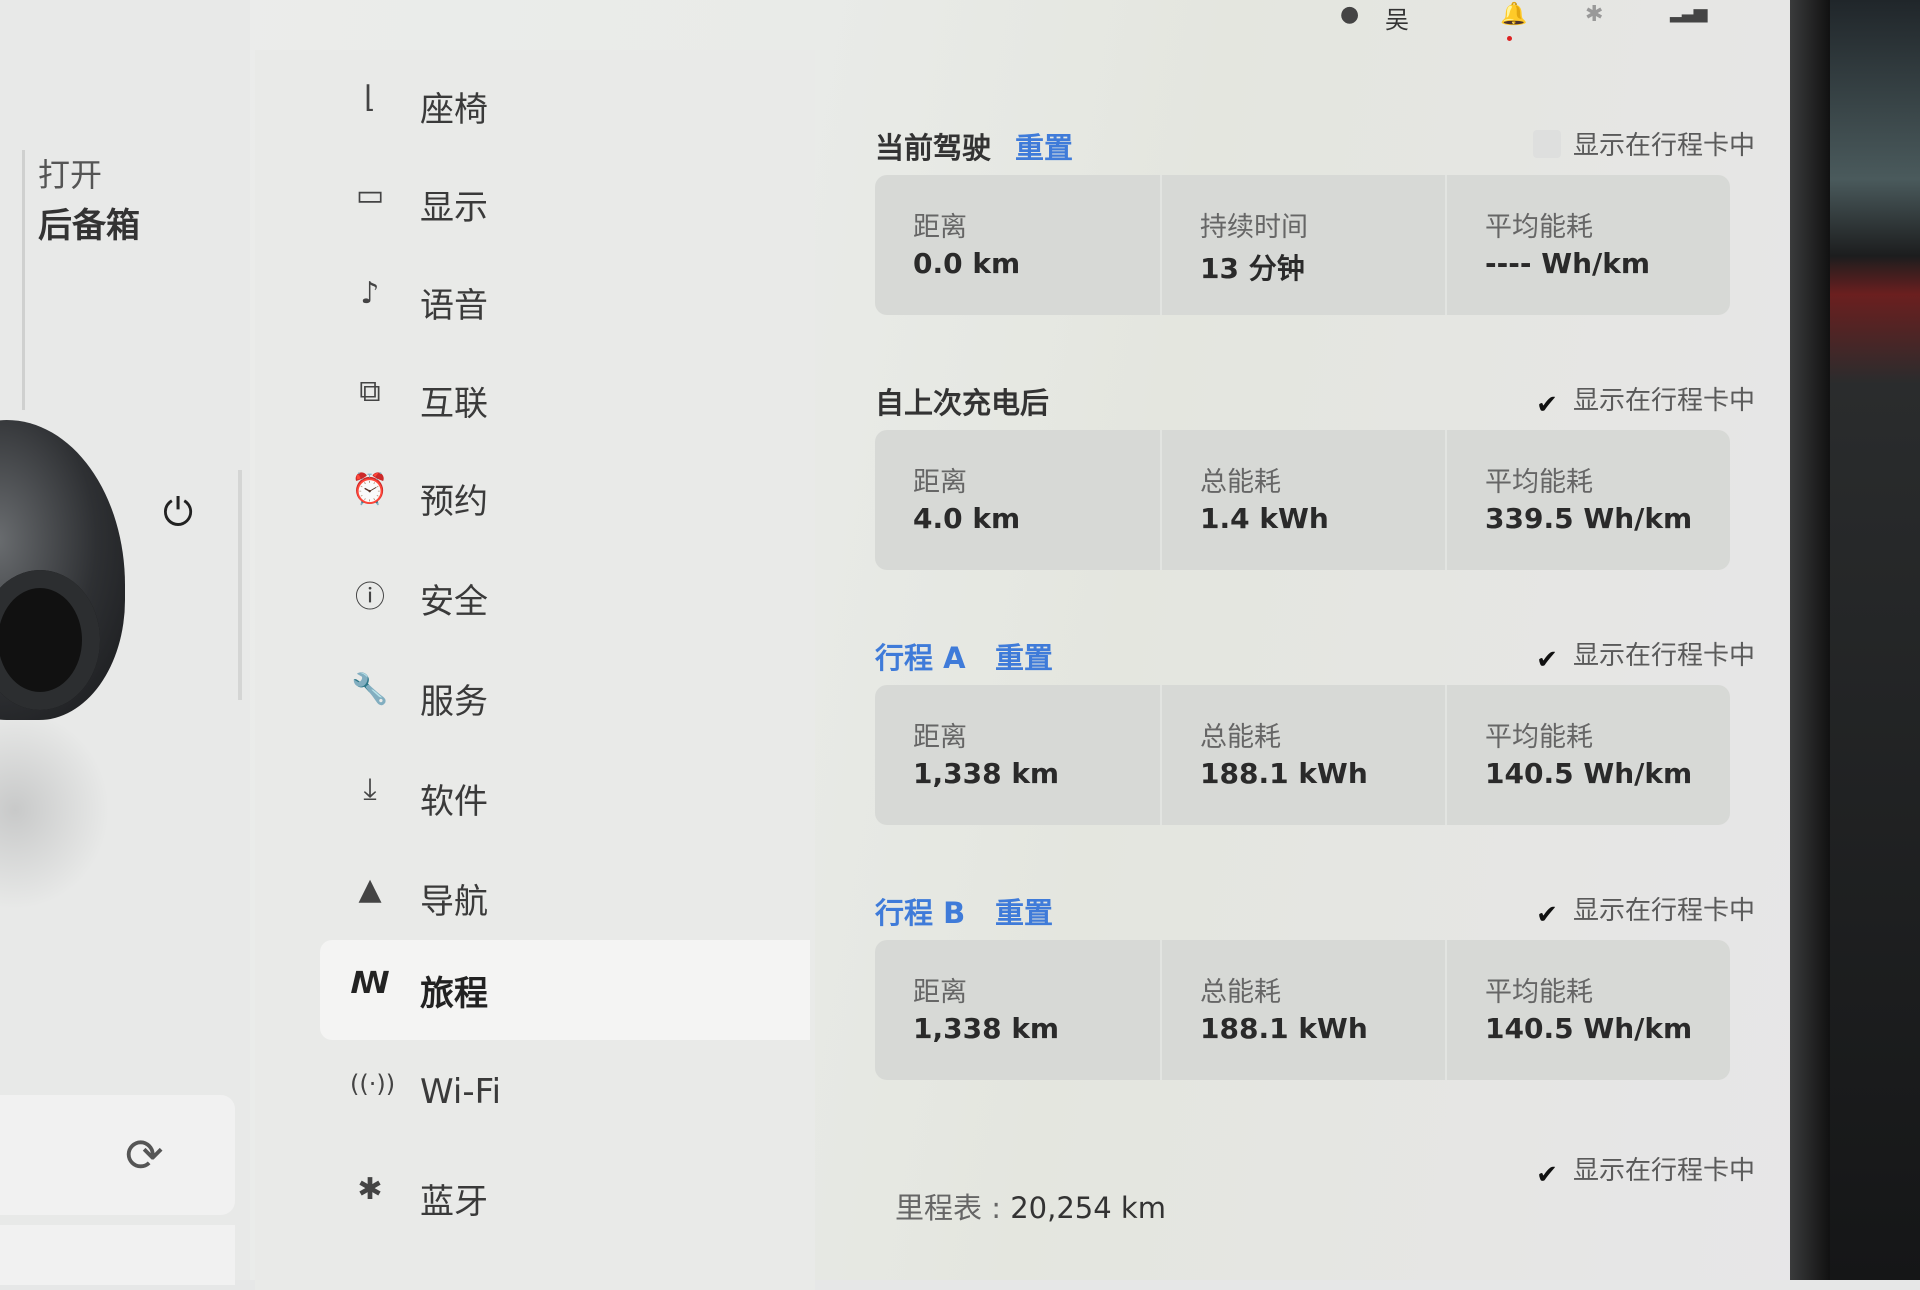 This screenshot has width=1920, height=1290. I want to click on stat-value: 13 分钟, so click(1252, 268).